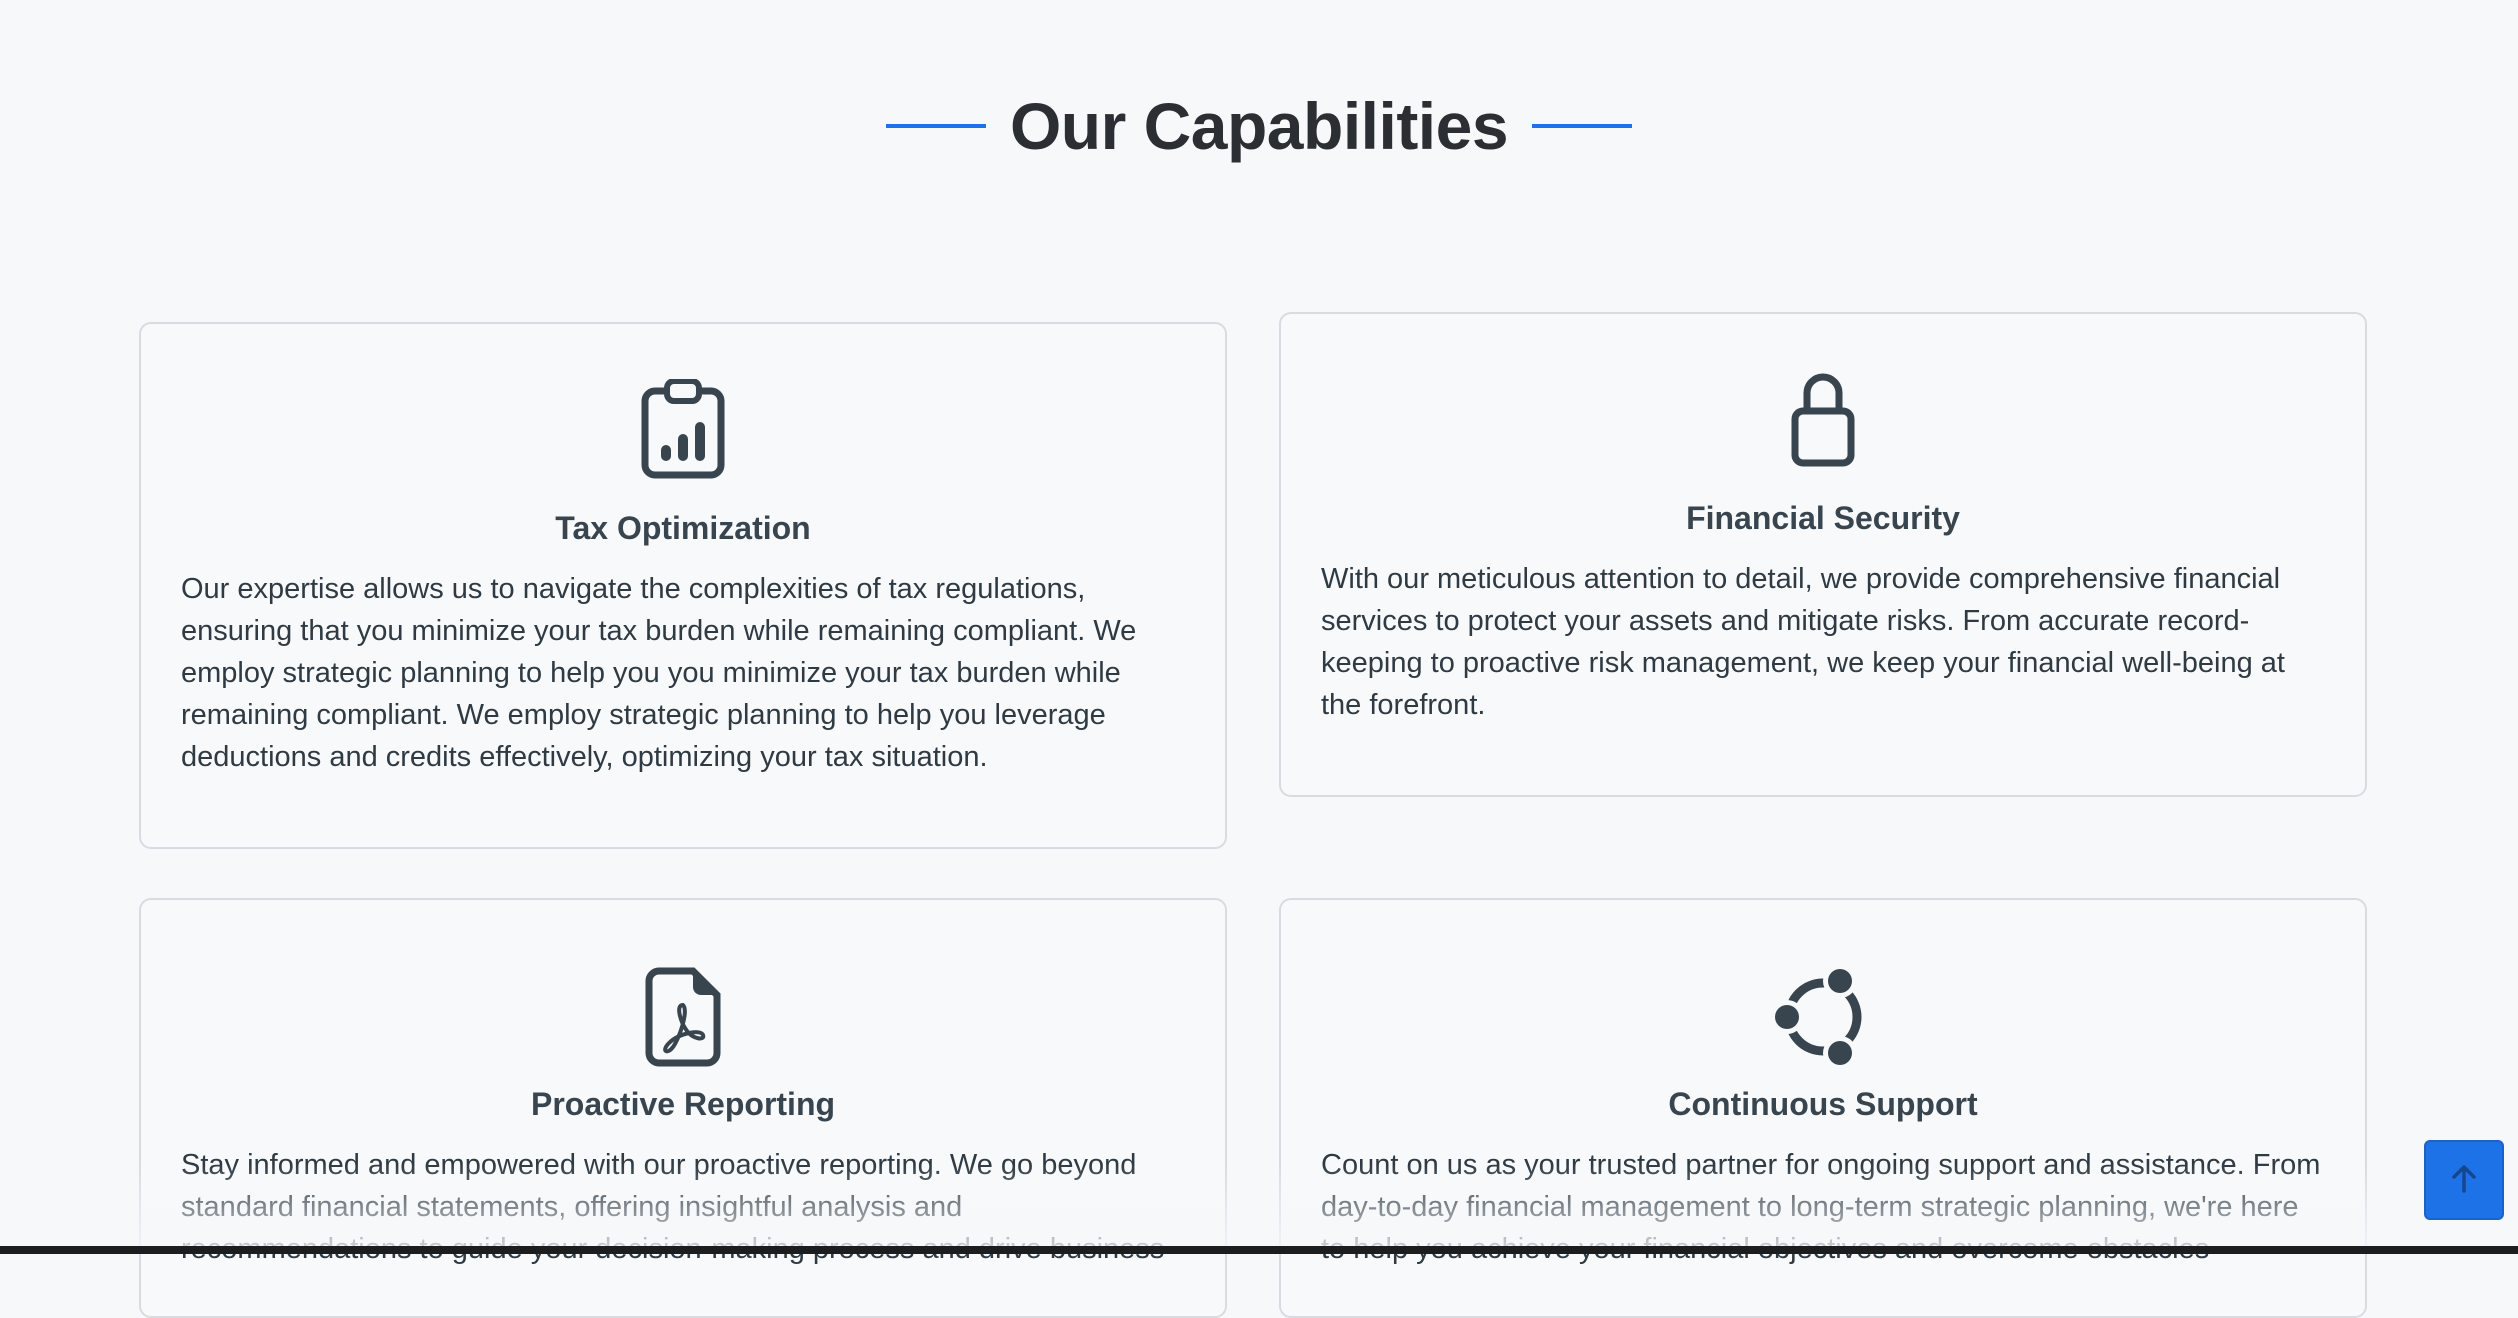 The height and width of the screenshot is (1318, 2518). I want to click on lock-icon, so click(1823, 419).